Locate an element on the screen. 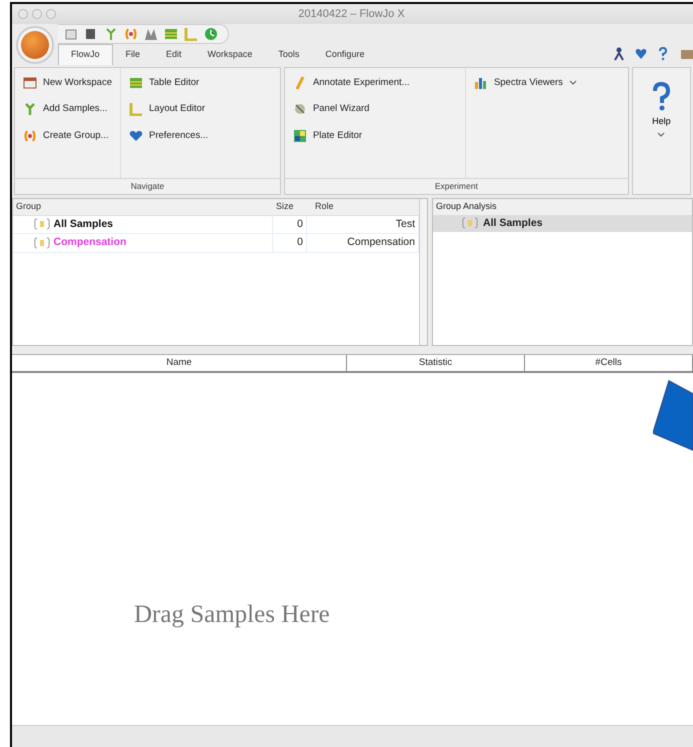 This screenshot has width=693, height=747. document-icon is located at coordinates (71, 34).